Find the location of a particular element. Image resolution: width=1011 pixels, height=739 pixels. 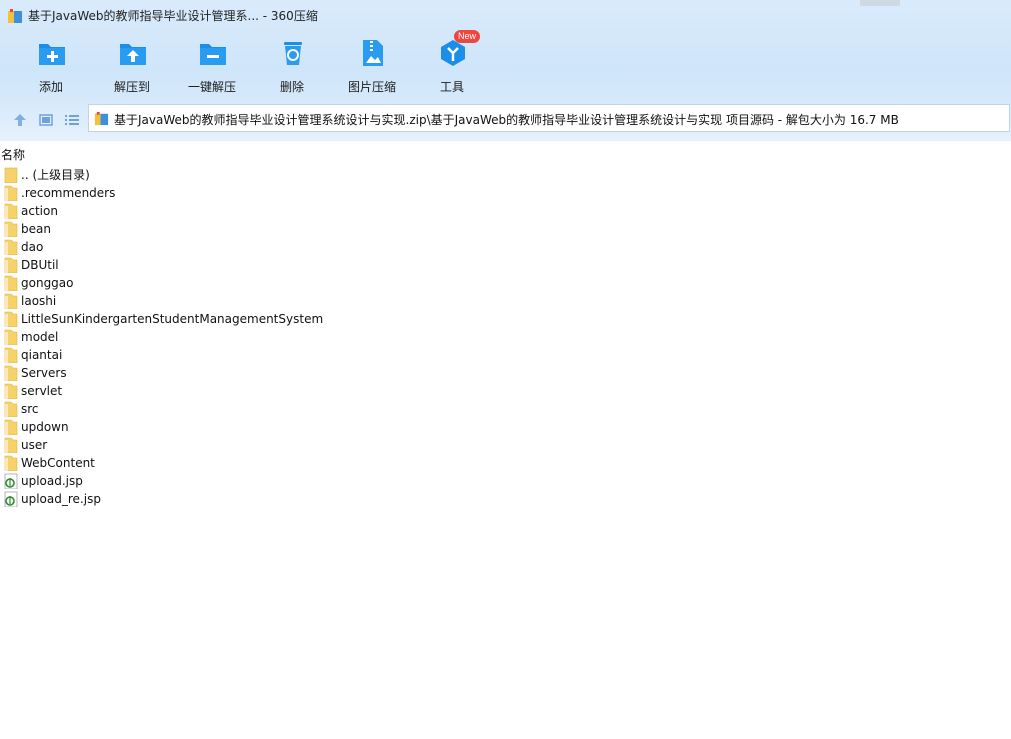

file-row: laoshi is located at coordinates (505, 301).